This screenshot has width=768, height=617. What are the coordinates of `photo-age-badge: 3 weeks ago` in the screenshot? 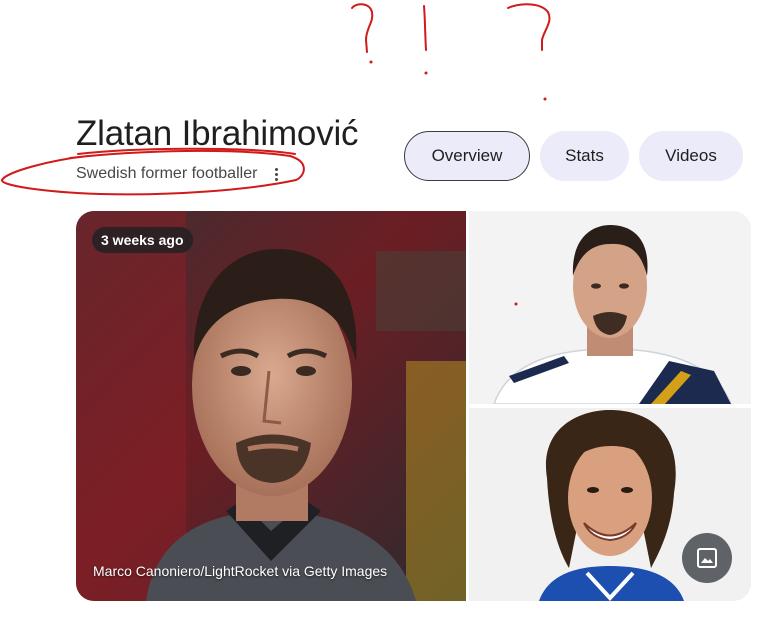 It's located at (142, 240).